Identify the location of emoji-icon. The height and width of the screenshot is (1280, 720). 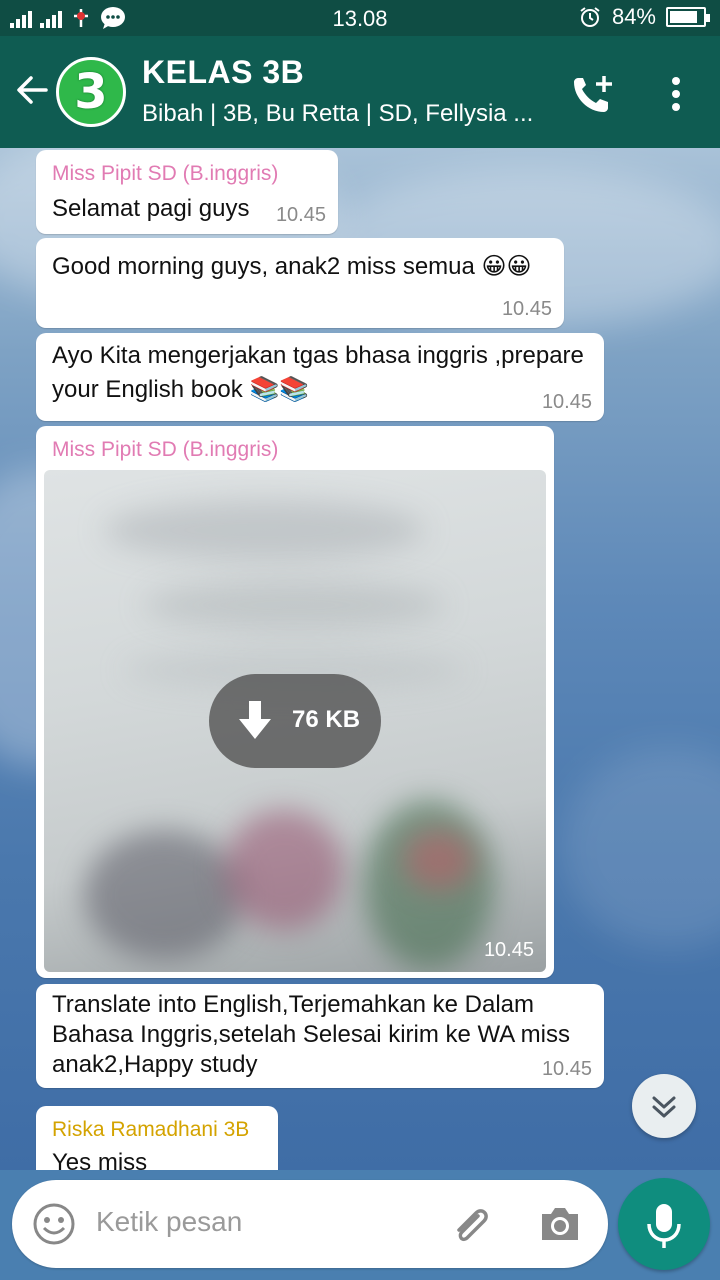
(54, 1224).